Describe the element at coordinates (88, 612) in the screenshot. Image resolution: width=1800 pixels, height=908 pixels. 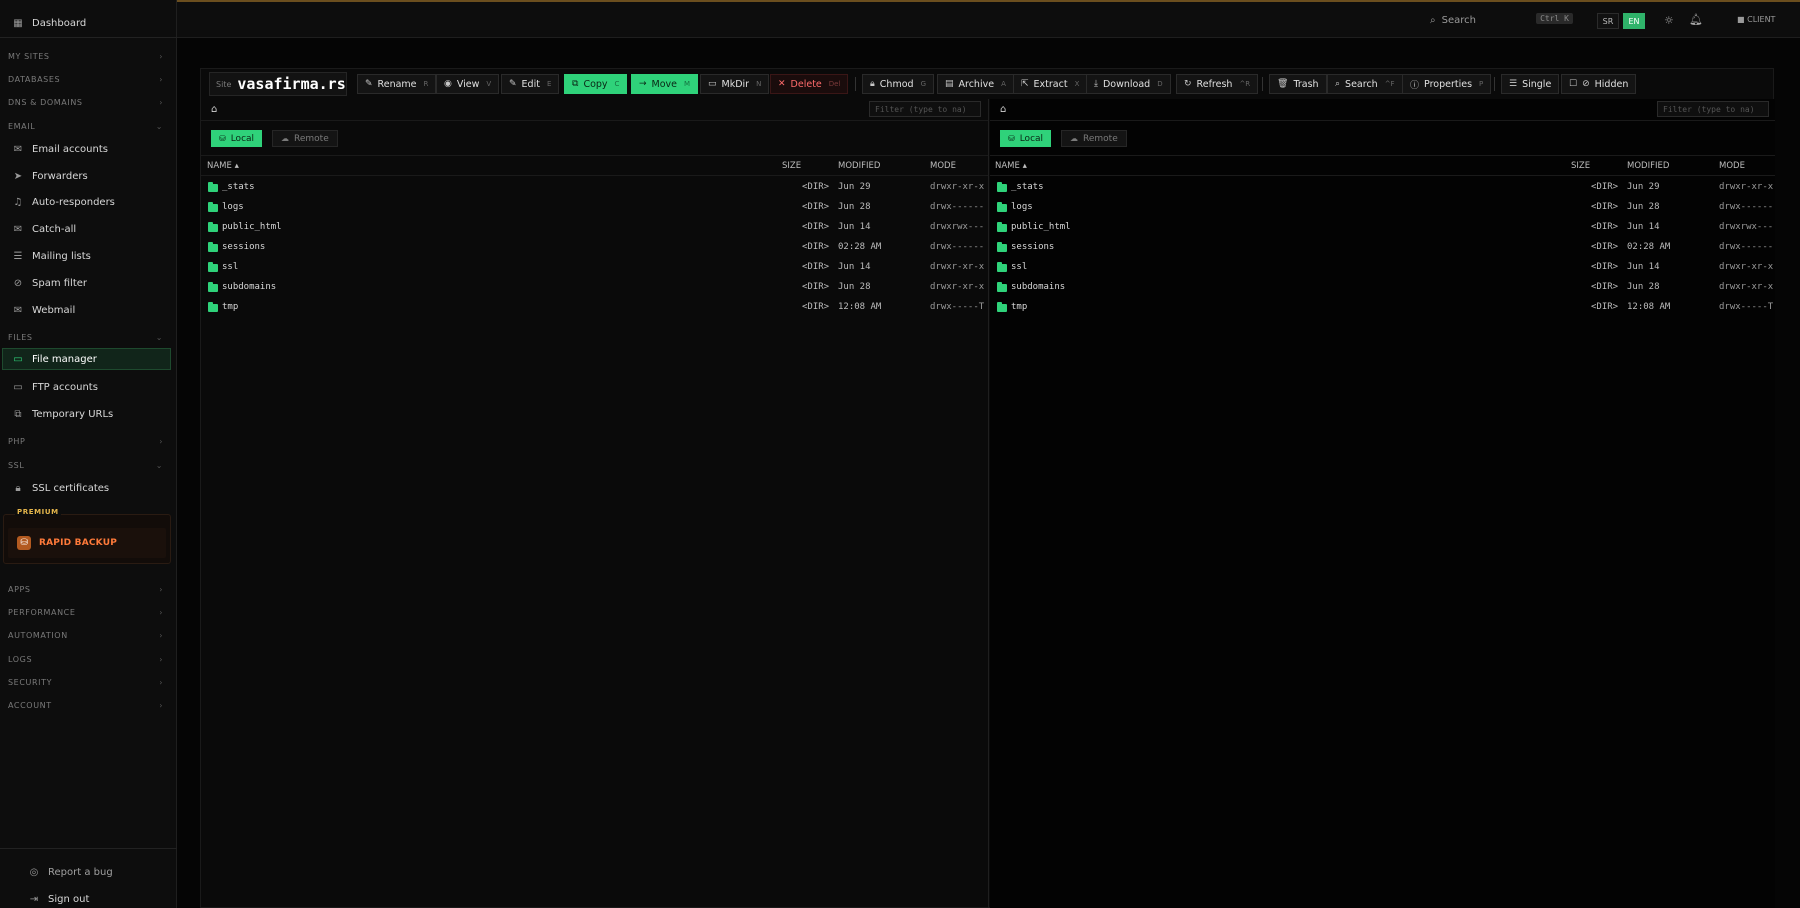
I see `sidebar-section-performance: PERFORMANCE ›` at that location.